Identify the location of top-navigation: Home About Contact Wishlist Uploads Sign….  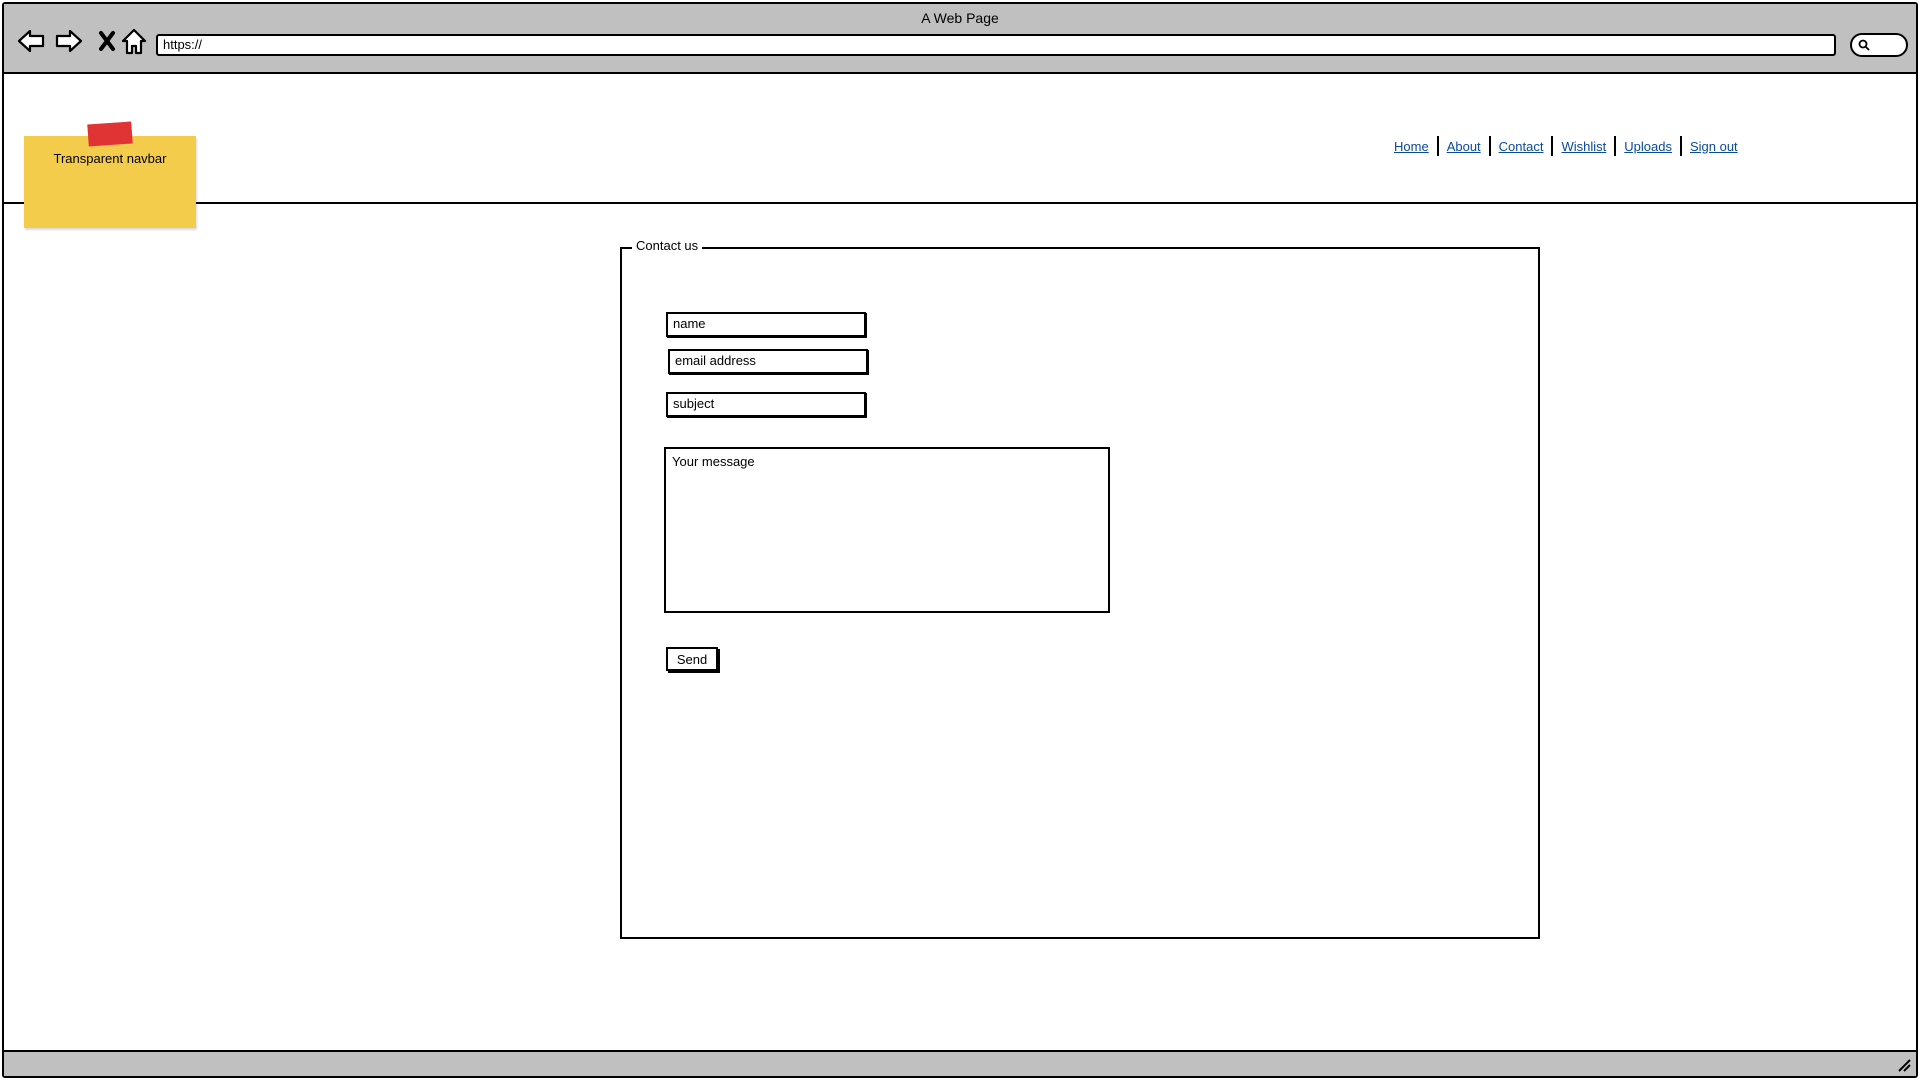
(1566, 146).